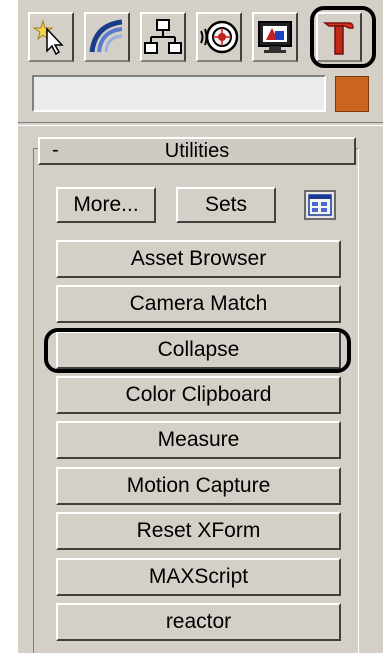 This screenshot has height=653, width=385. What do you see at coordinates (198, 486) in the screenshot?
I see `motion-capture-button: Motion Capture` at bounding box center [198, 486].